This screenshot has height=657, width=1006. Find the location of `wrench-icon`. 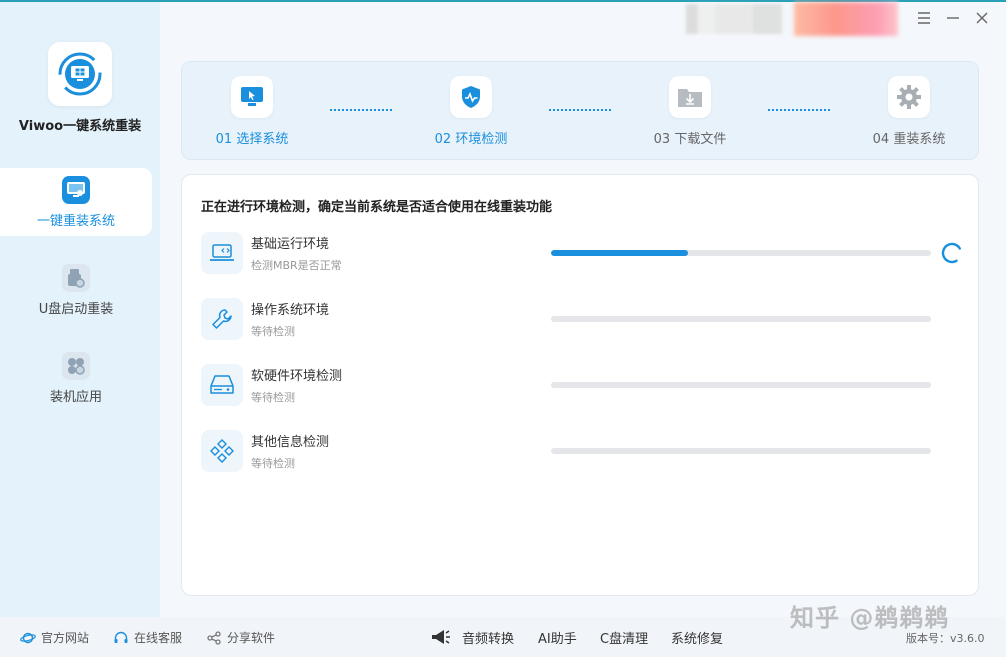

wrench-icon is located at coordinates (222, 319).